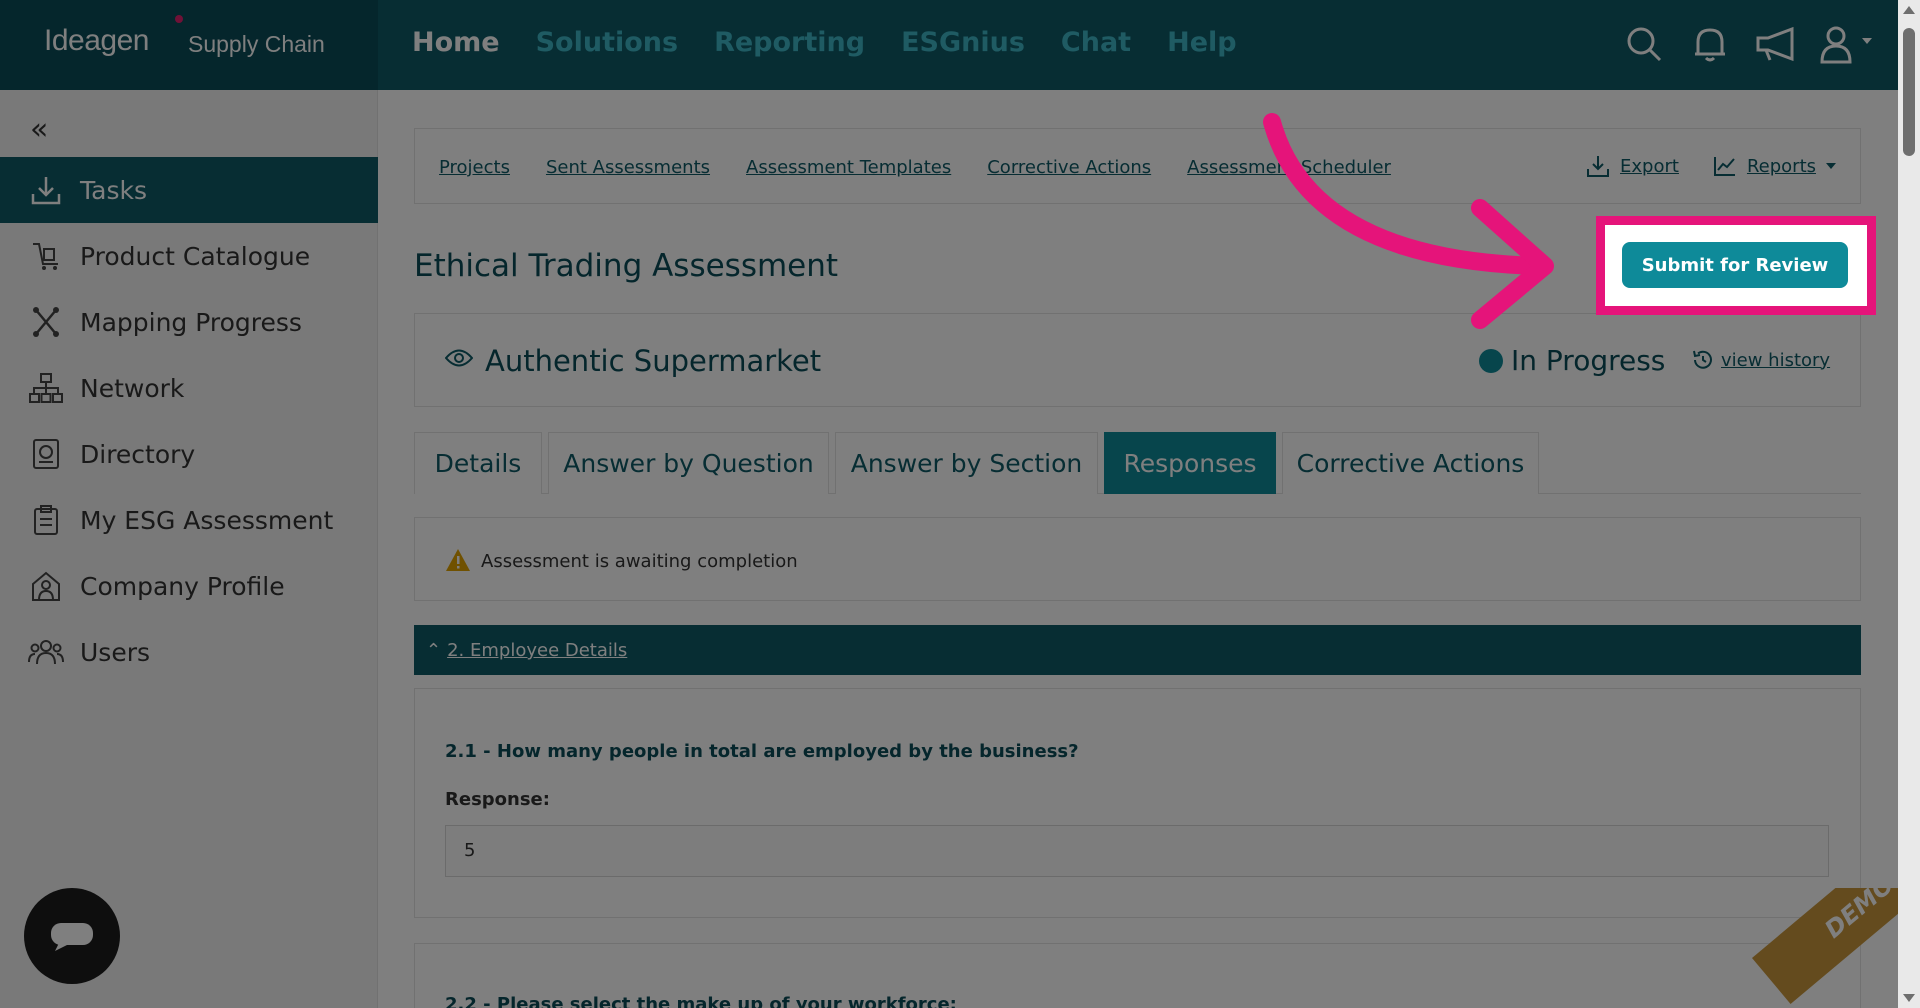  I want to click on nav-chat: Chat, so click(1096, 42).